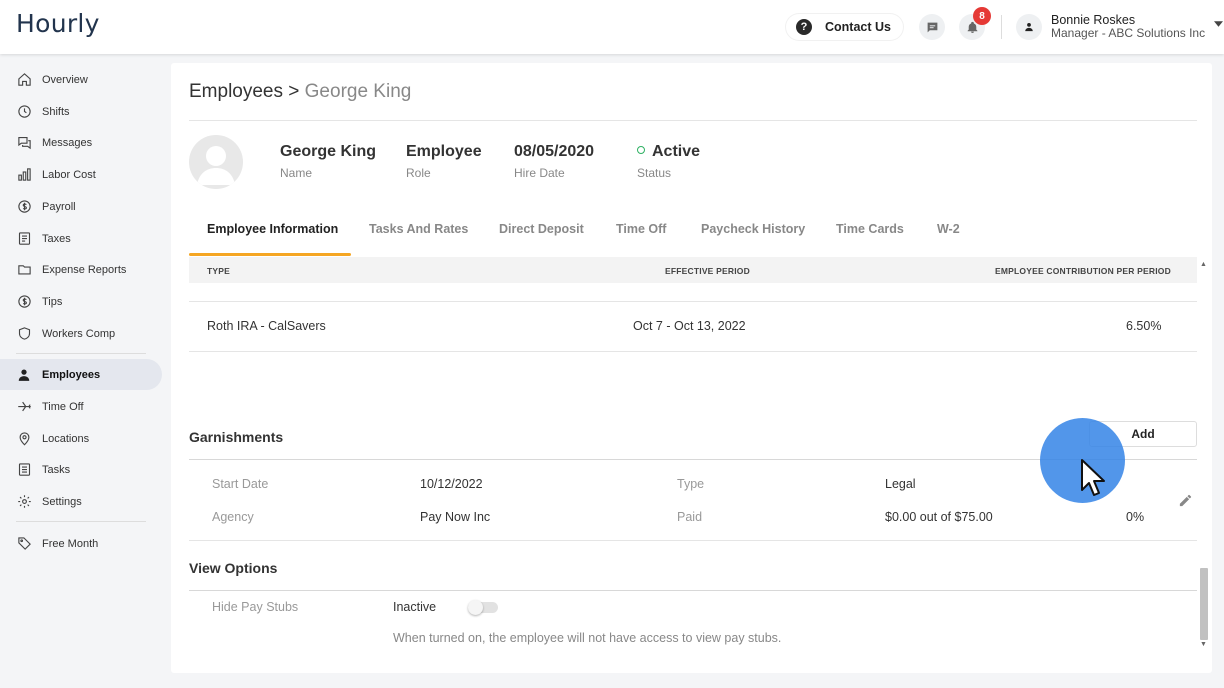 The image size is (1224, 688). I want to click on bar-chart-icon, so click(24, 175).